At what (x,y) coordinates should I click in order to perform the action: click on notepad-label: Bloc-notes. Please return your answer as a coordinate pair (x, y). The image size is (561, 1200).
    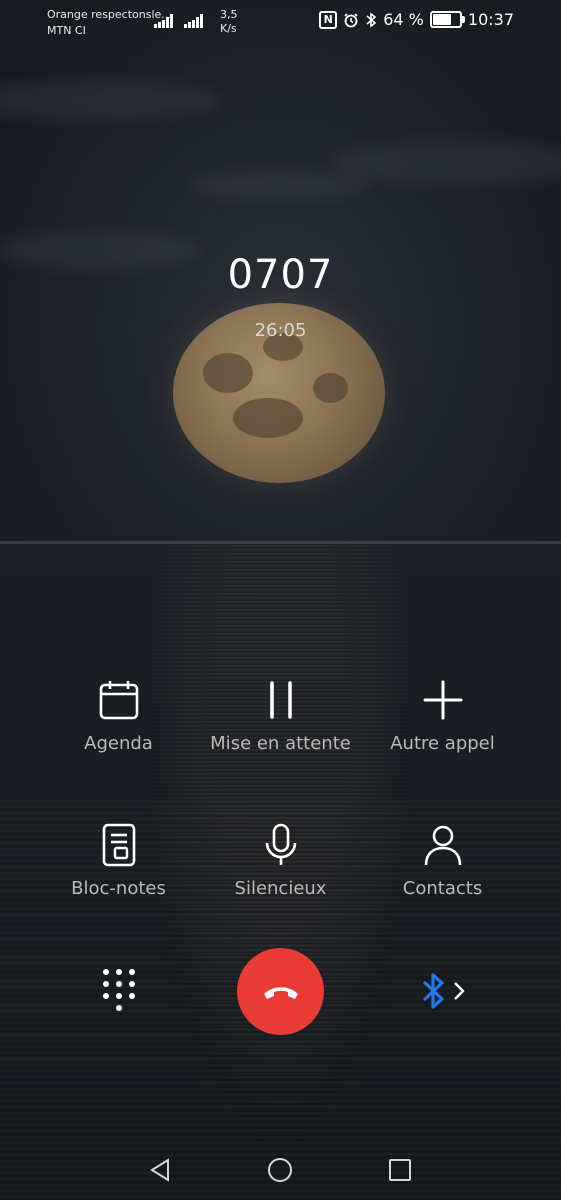
    Looking at the image, I should click on (118, 888).